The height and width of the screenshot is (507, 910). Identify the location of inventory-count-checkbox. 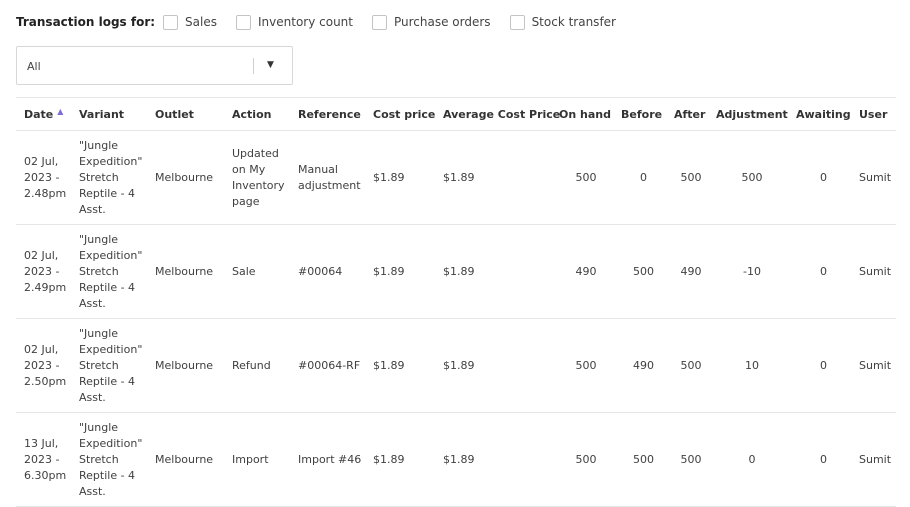
(243, 22).